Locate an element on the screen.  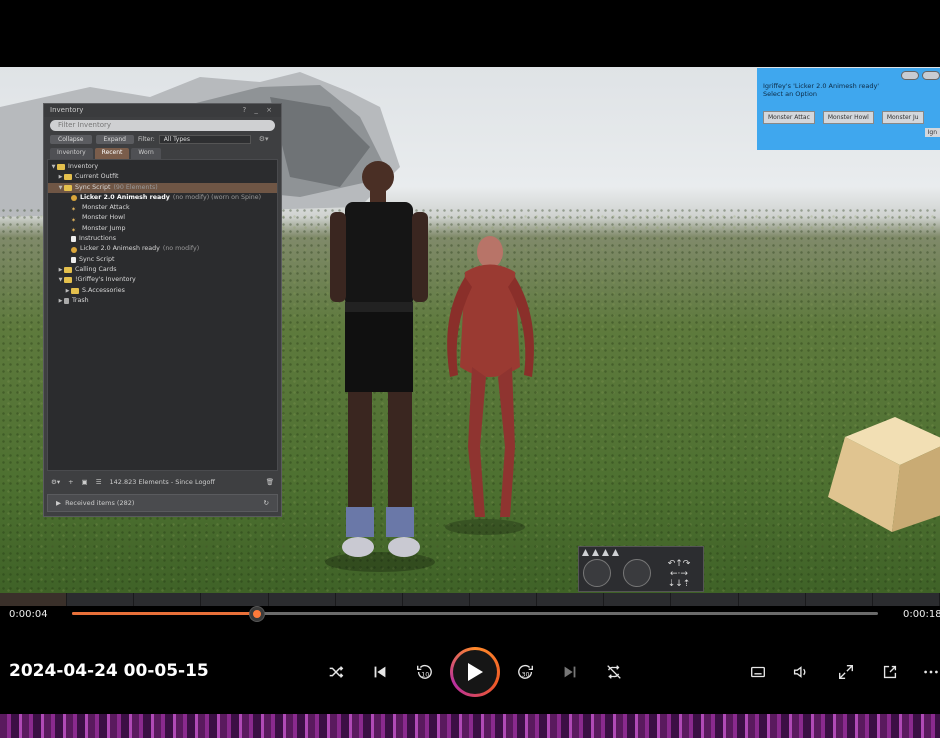
repeat-off-icon is located at coordinates (614, 672).